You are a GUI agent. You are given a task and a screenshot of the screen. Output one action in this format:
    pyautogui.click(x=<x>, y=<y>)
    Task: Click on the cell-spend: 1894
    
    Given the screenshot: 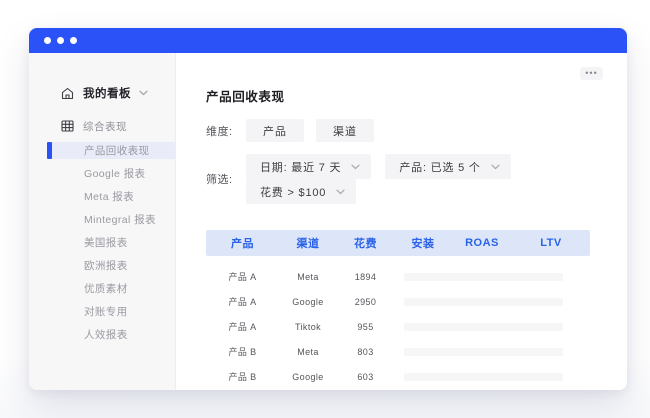 What is the action you would take?
    pyautogui.click(x=365, y=276)
    